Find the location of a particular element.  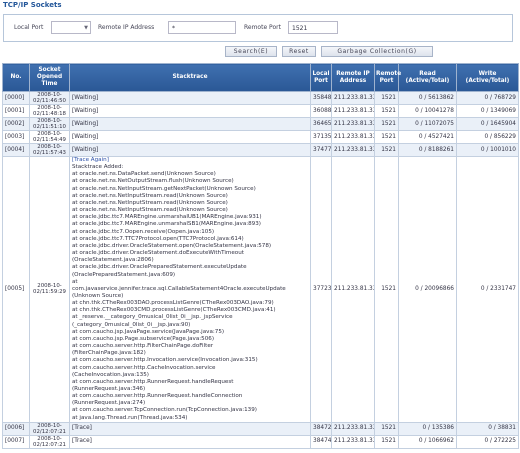

row-local-port: 38474 is located at coordinates (321, 441).